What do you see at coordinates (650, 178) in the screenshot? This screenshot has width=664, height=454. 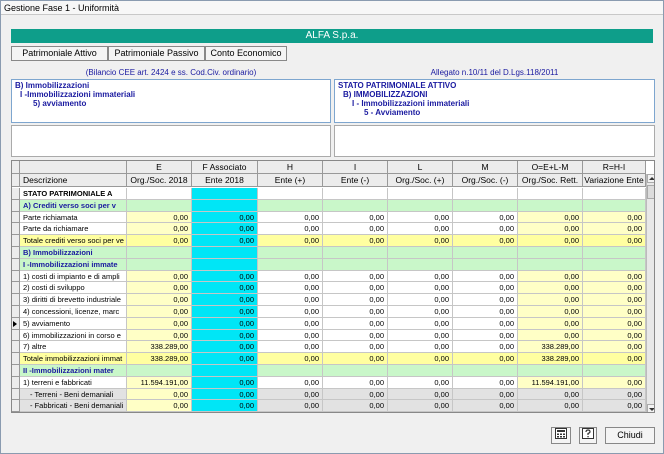 I see `scroll-up-icon` at bounding box center [650, 178].